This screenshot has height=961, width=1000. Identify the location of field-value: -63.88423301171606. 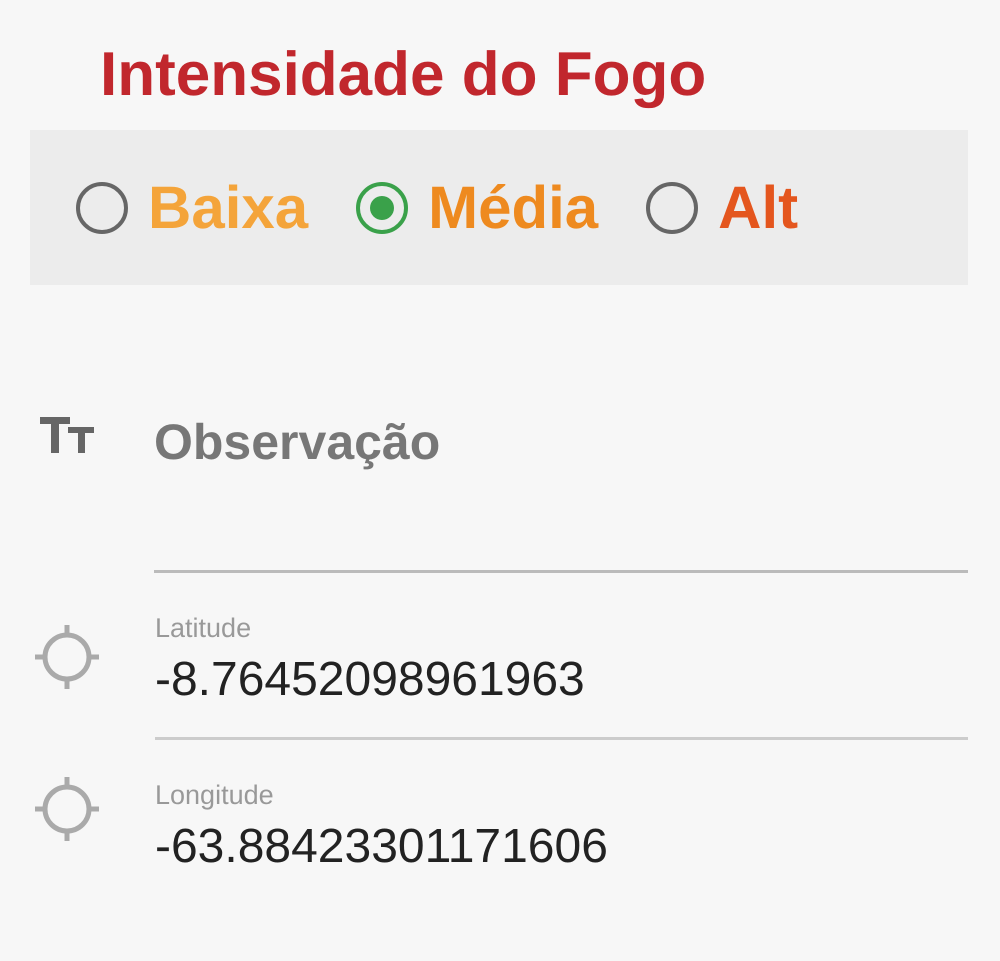
(382, 847).